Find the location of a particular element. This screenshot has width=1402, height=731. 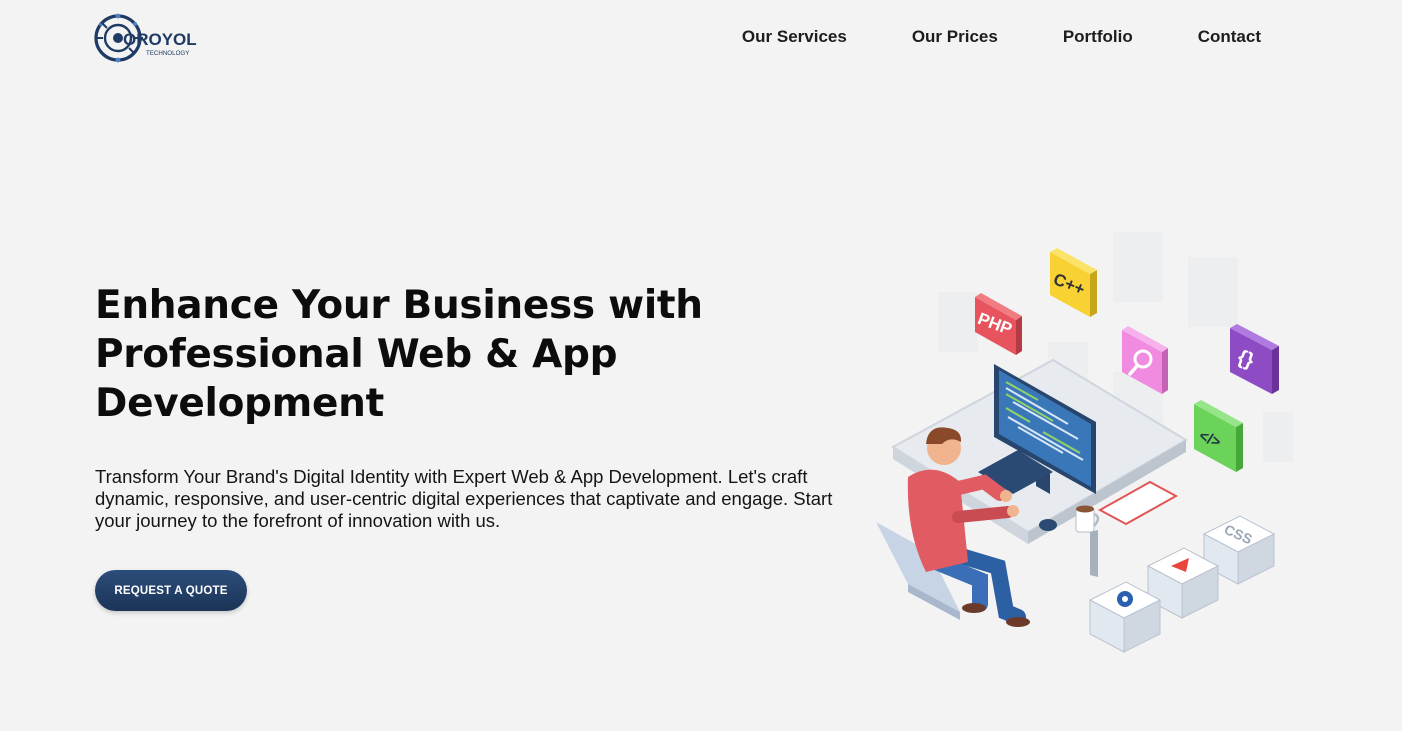

brand-name-text: OROYOL is located at coordinates (160, 39).